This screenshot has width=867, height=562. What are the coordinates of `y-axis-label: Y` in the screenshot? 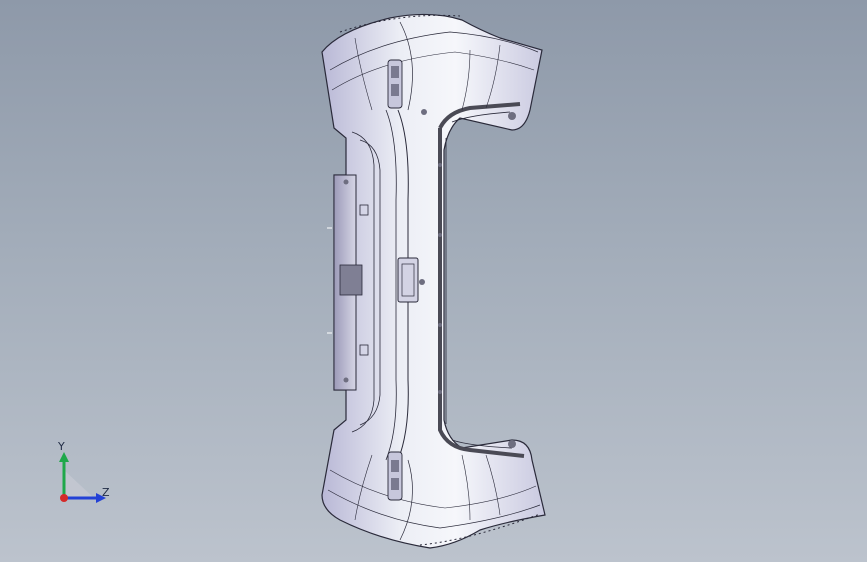 It's located at (61, 446).